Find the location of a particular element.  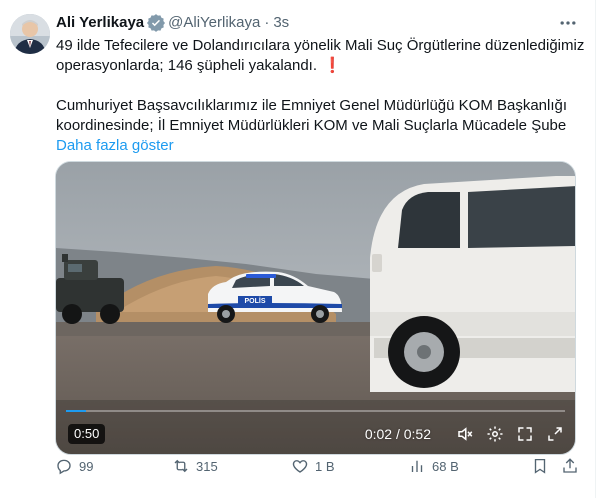

tweet-time: 3s is located at coordinates (281, 23).